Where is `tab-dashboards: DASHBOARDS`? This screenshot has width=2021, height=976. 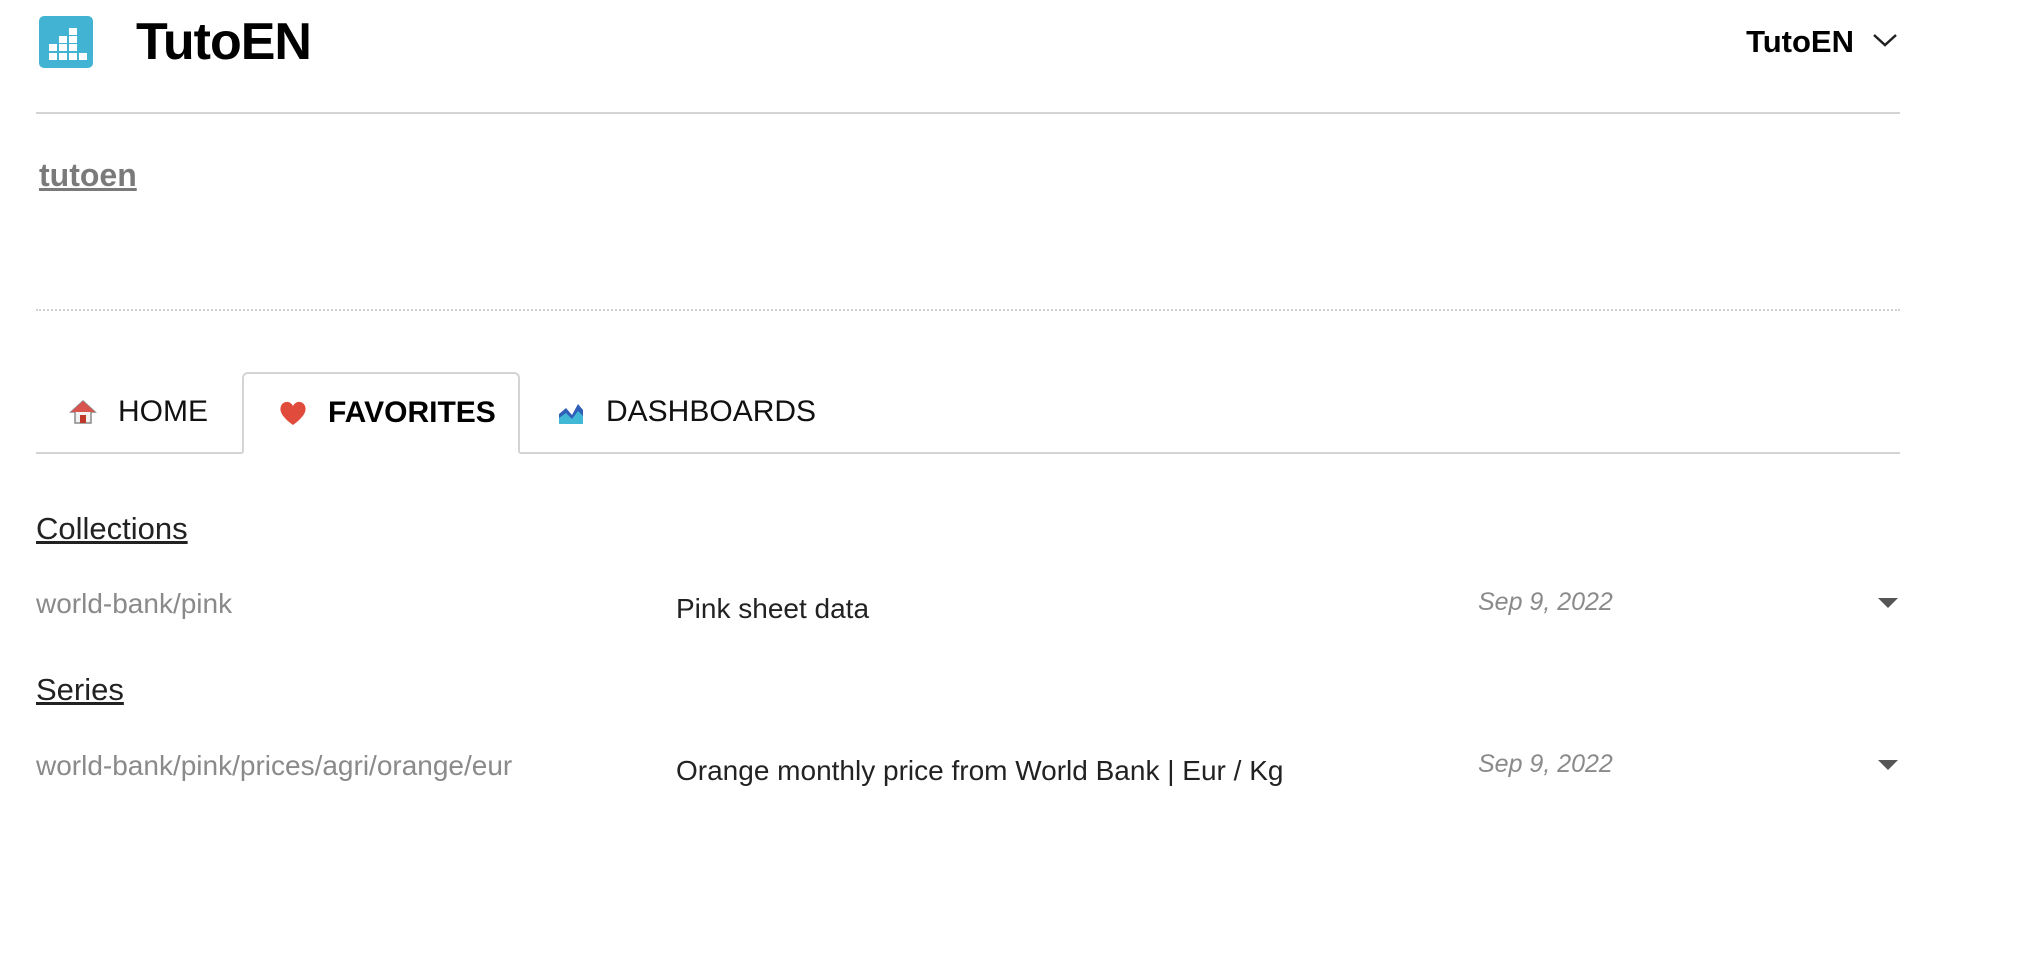
tab-dashboards: DASHBOARDS is located at coordinates (686, 412).